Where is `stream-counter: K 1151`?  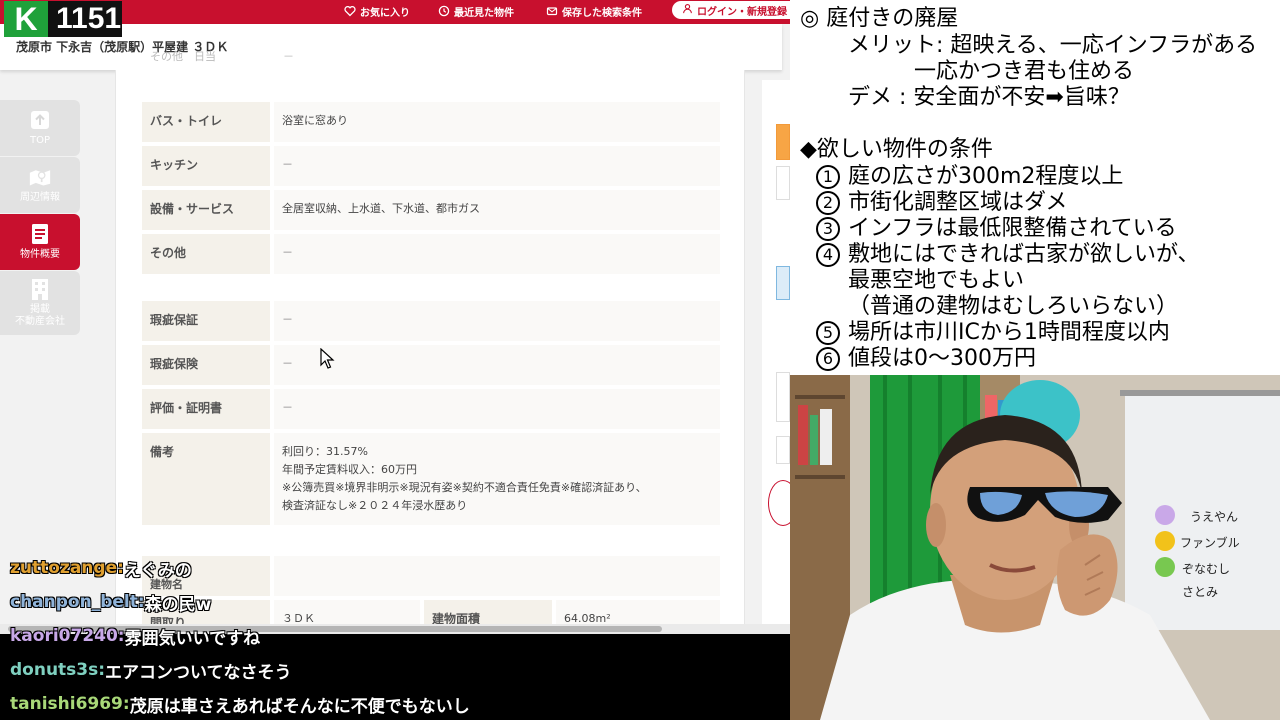
stream-counter: K 1151 is located at coordinates (63, 19).